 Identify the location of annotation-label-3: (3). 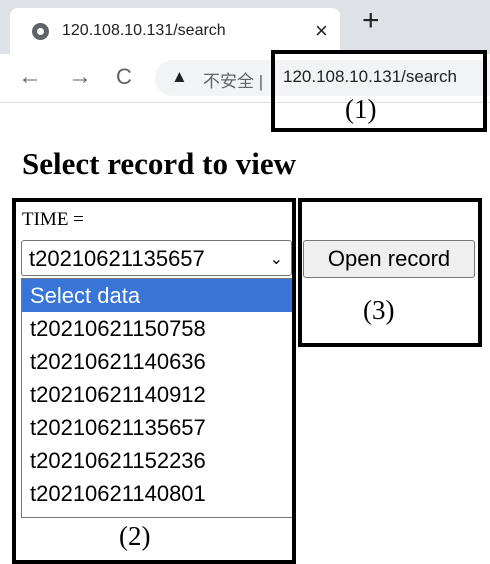
(379, 310).